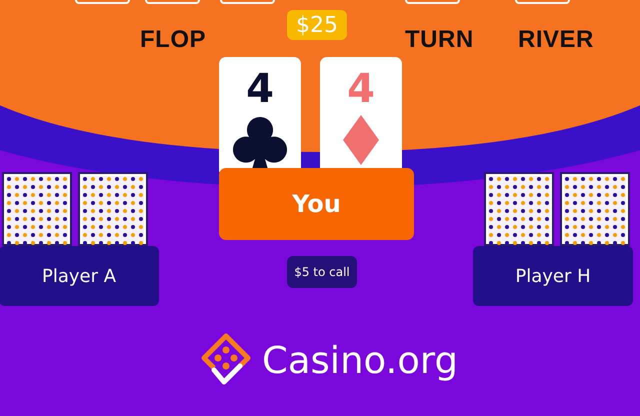  What do you see at coordinates (317, 25) in the screenshot?
I see `pot-amount: $25` at bounding box center [317, 25].